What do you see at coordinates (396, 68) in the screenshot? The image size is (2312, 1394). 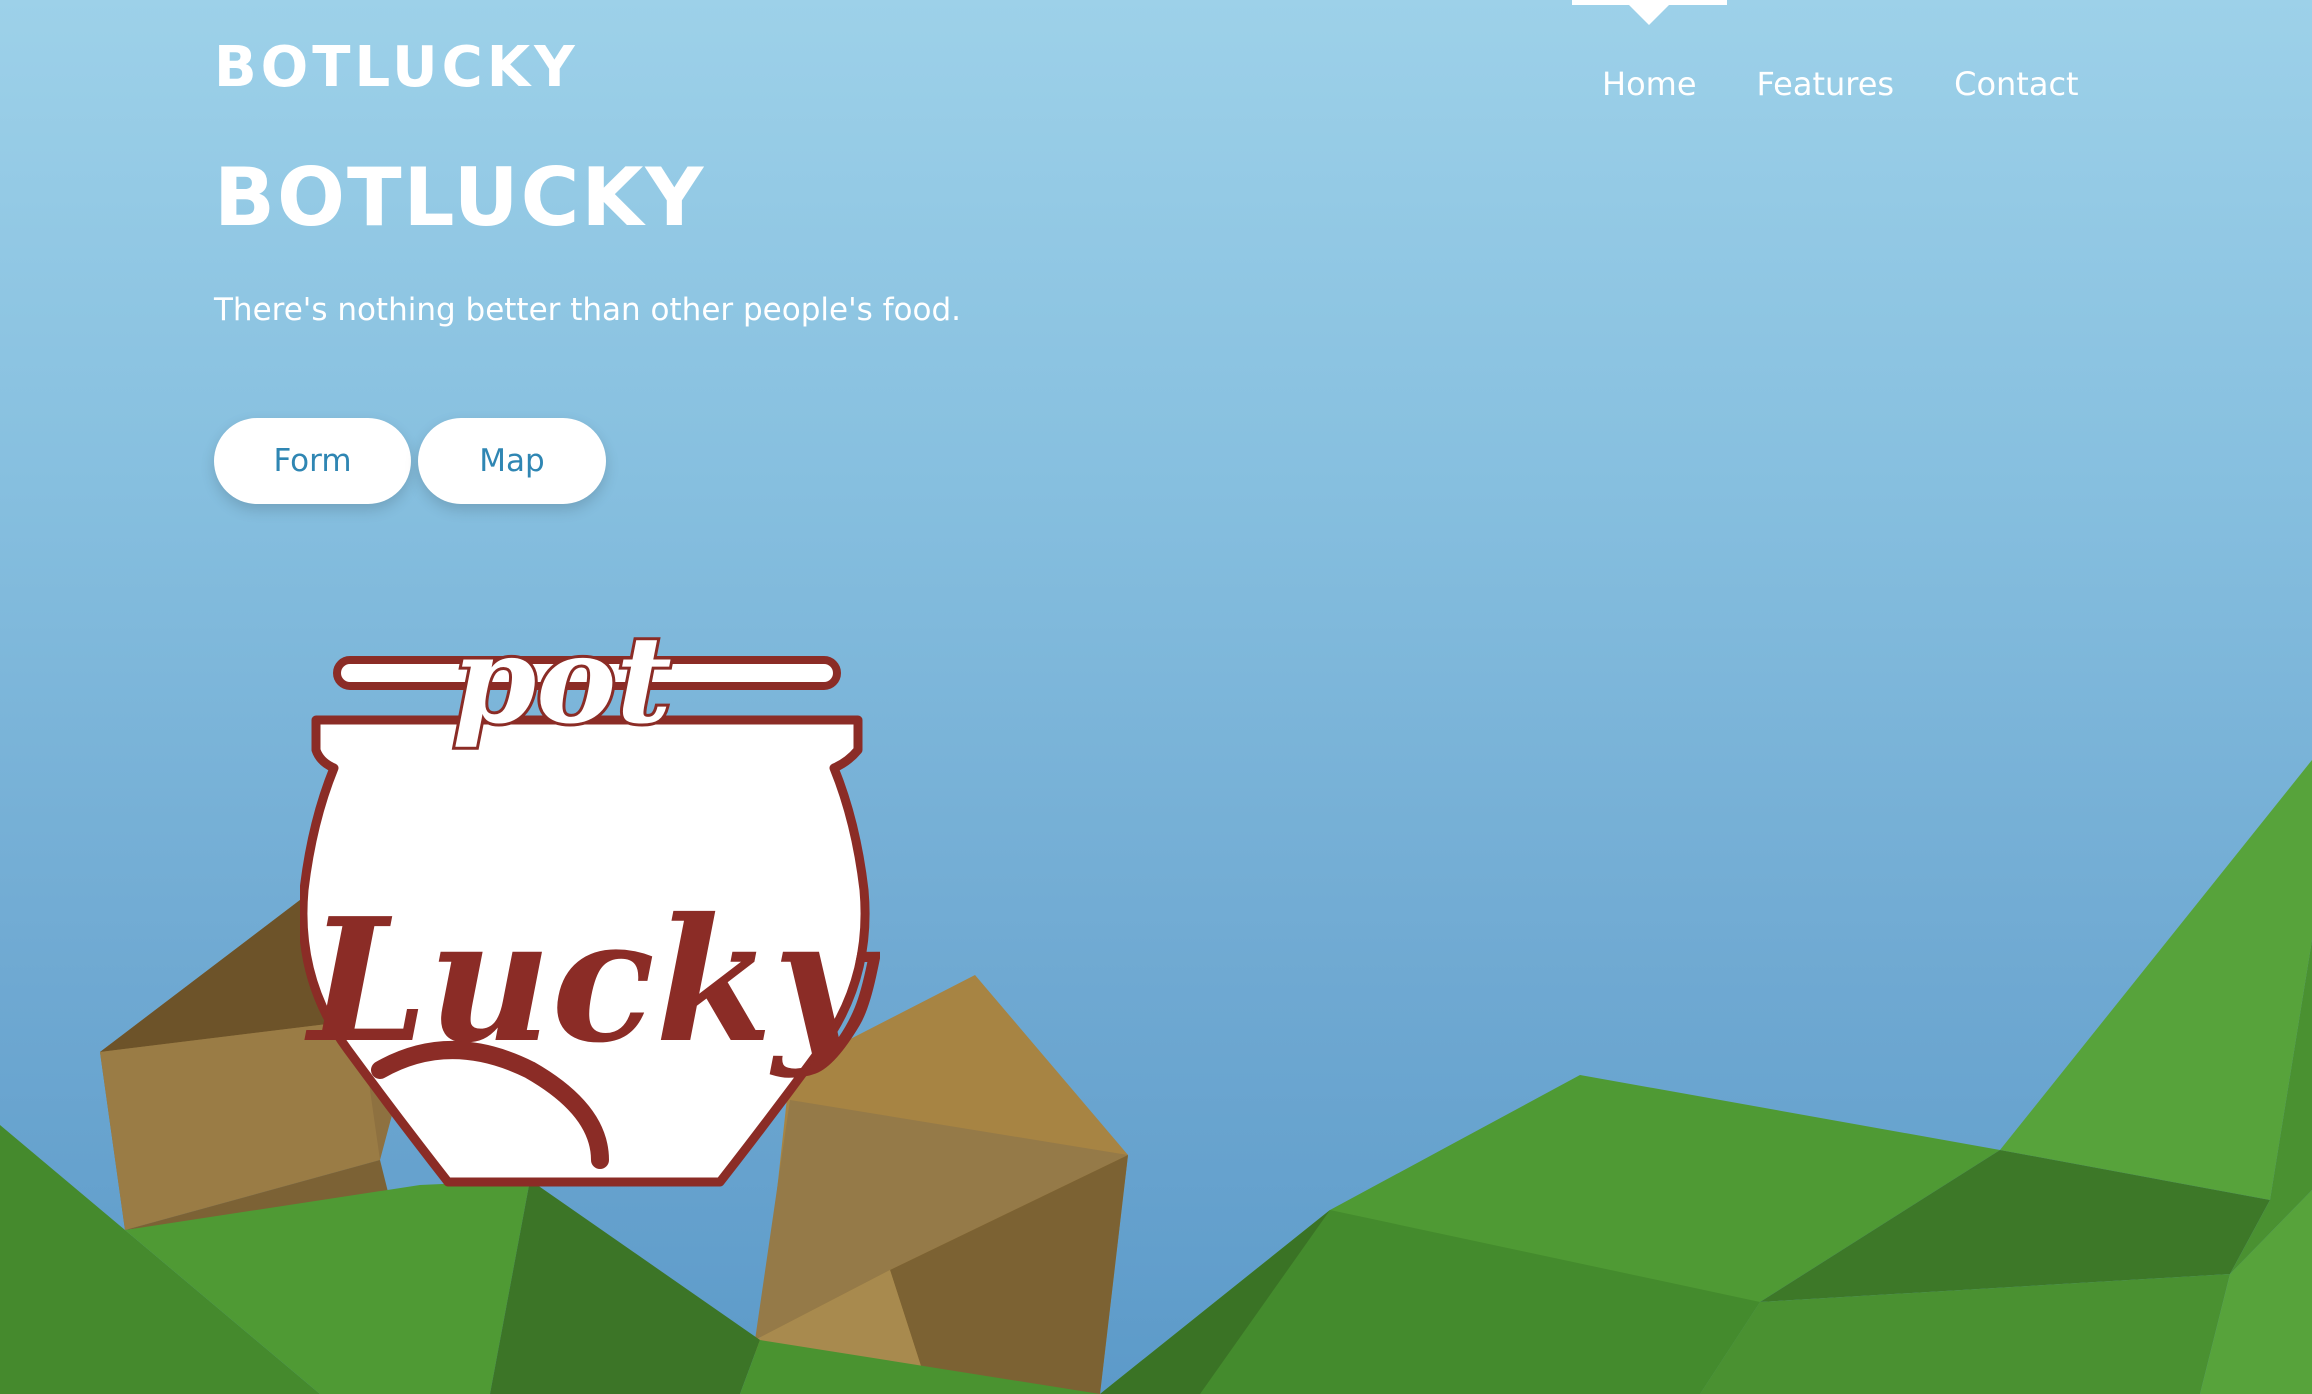 I see `brand-logo-text: BOTLUCKY` at bounding box center [396, 68].